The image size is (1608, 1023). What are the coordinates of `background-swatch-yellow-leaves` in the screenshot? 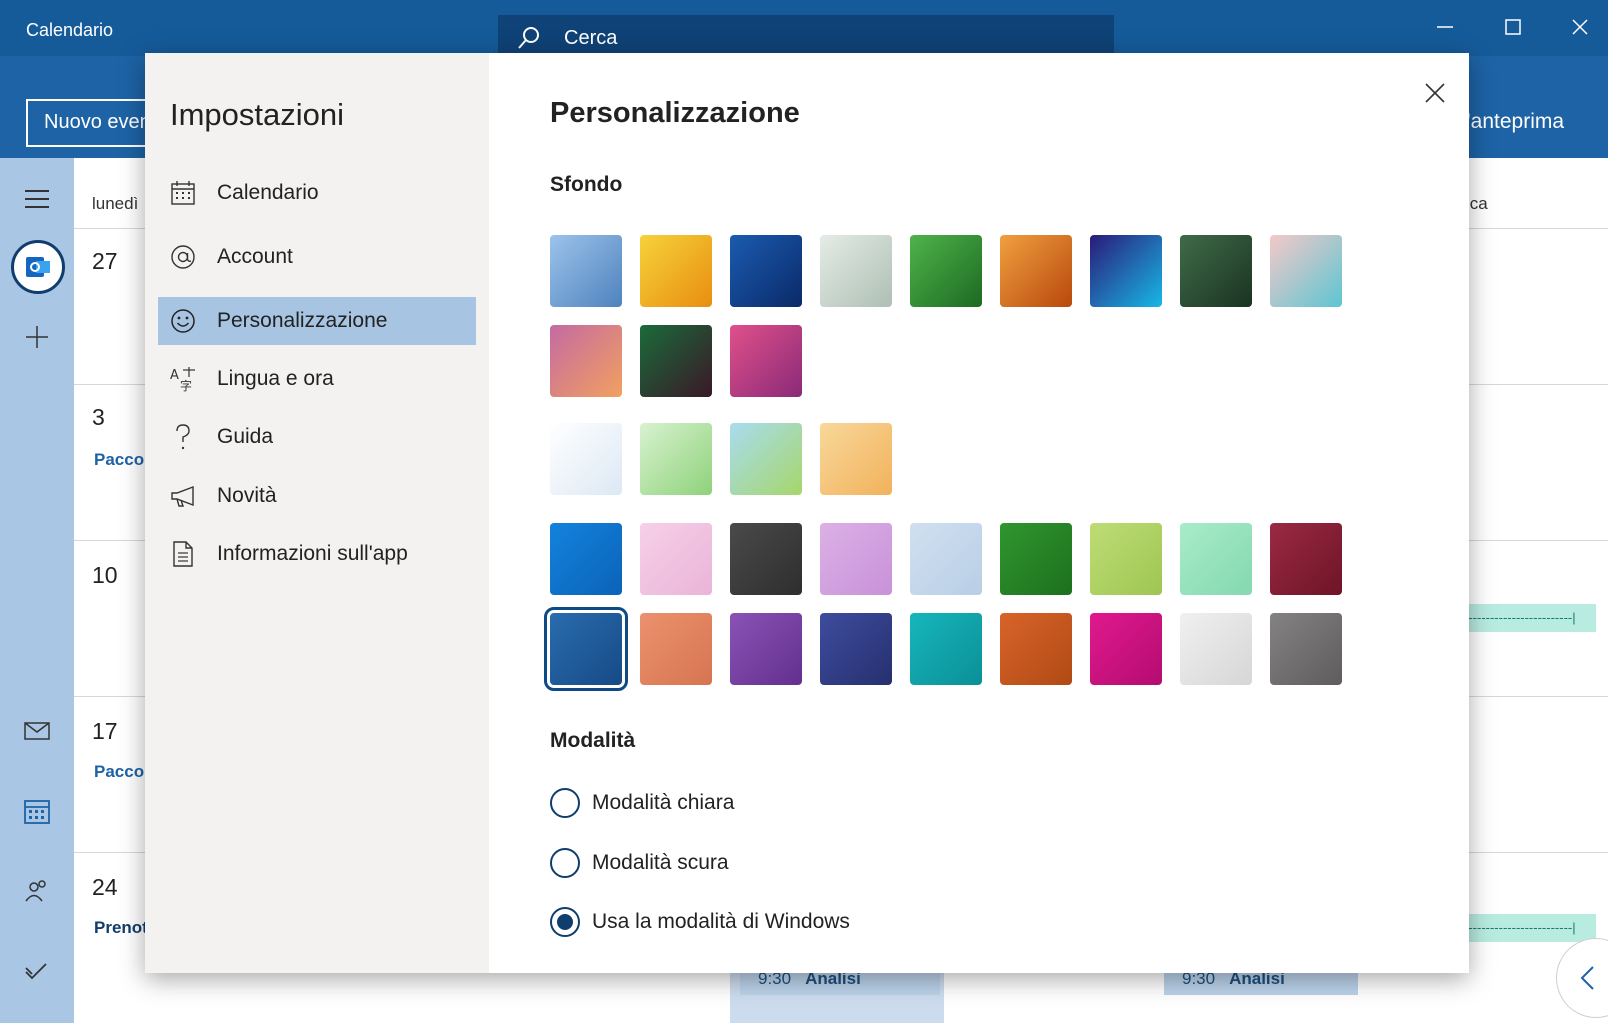 It's located at (676, 271).